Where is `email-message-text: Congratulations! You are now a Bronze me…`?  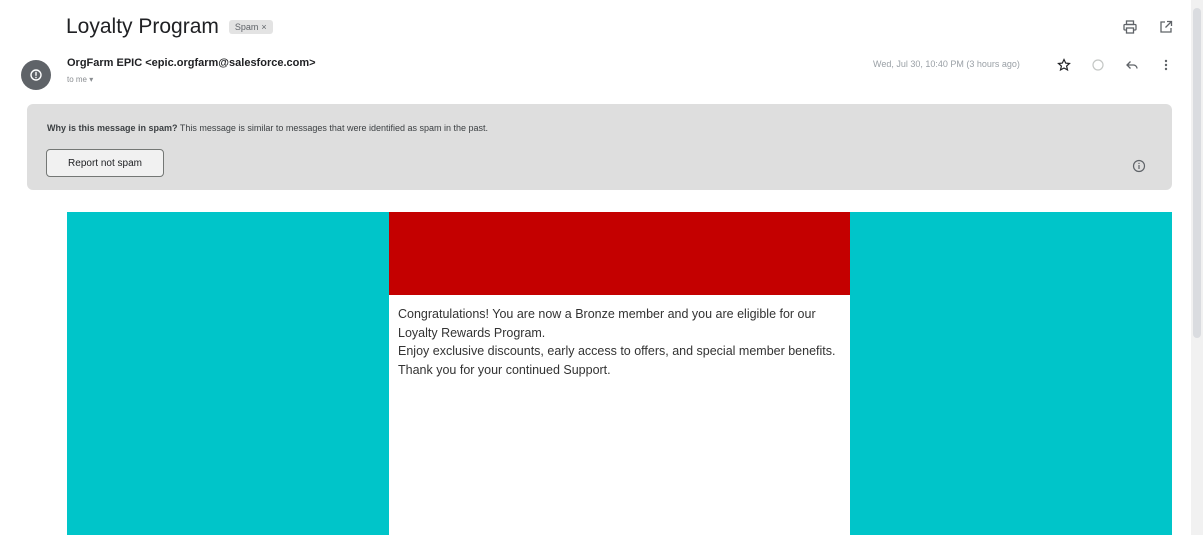
email-message-text: Congratulations! You are now a Bronze me… is located at coordinates (619, 337).